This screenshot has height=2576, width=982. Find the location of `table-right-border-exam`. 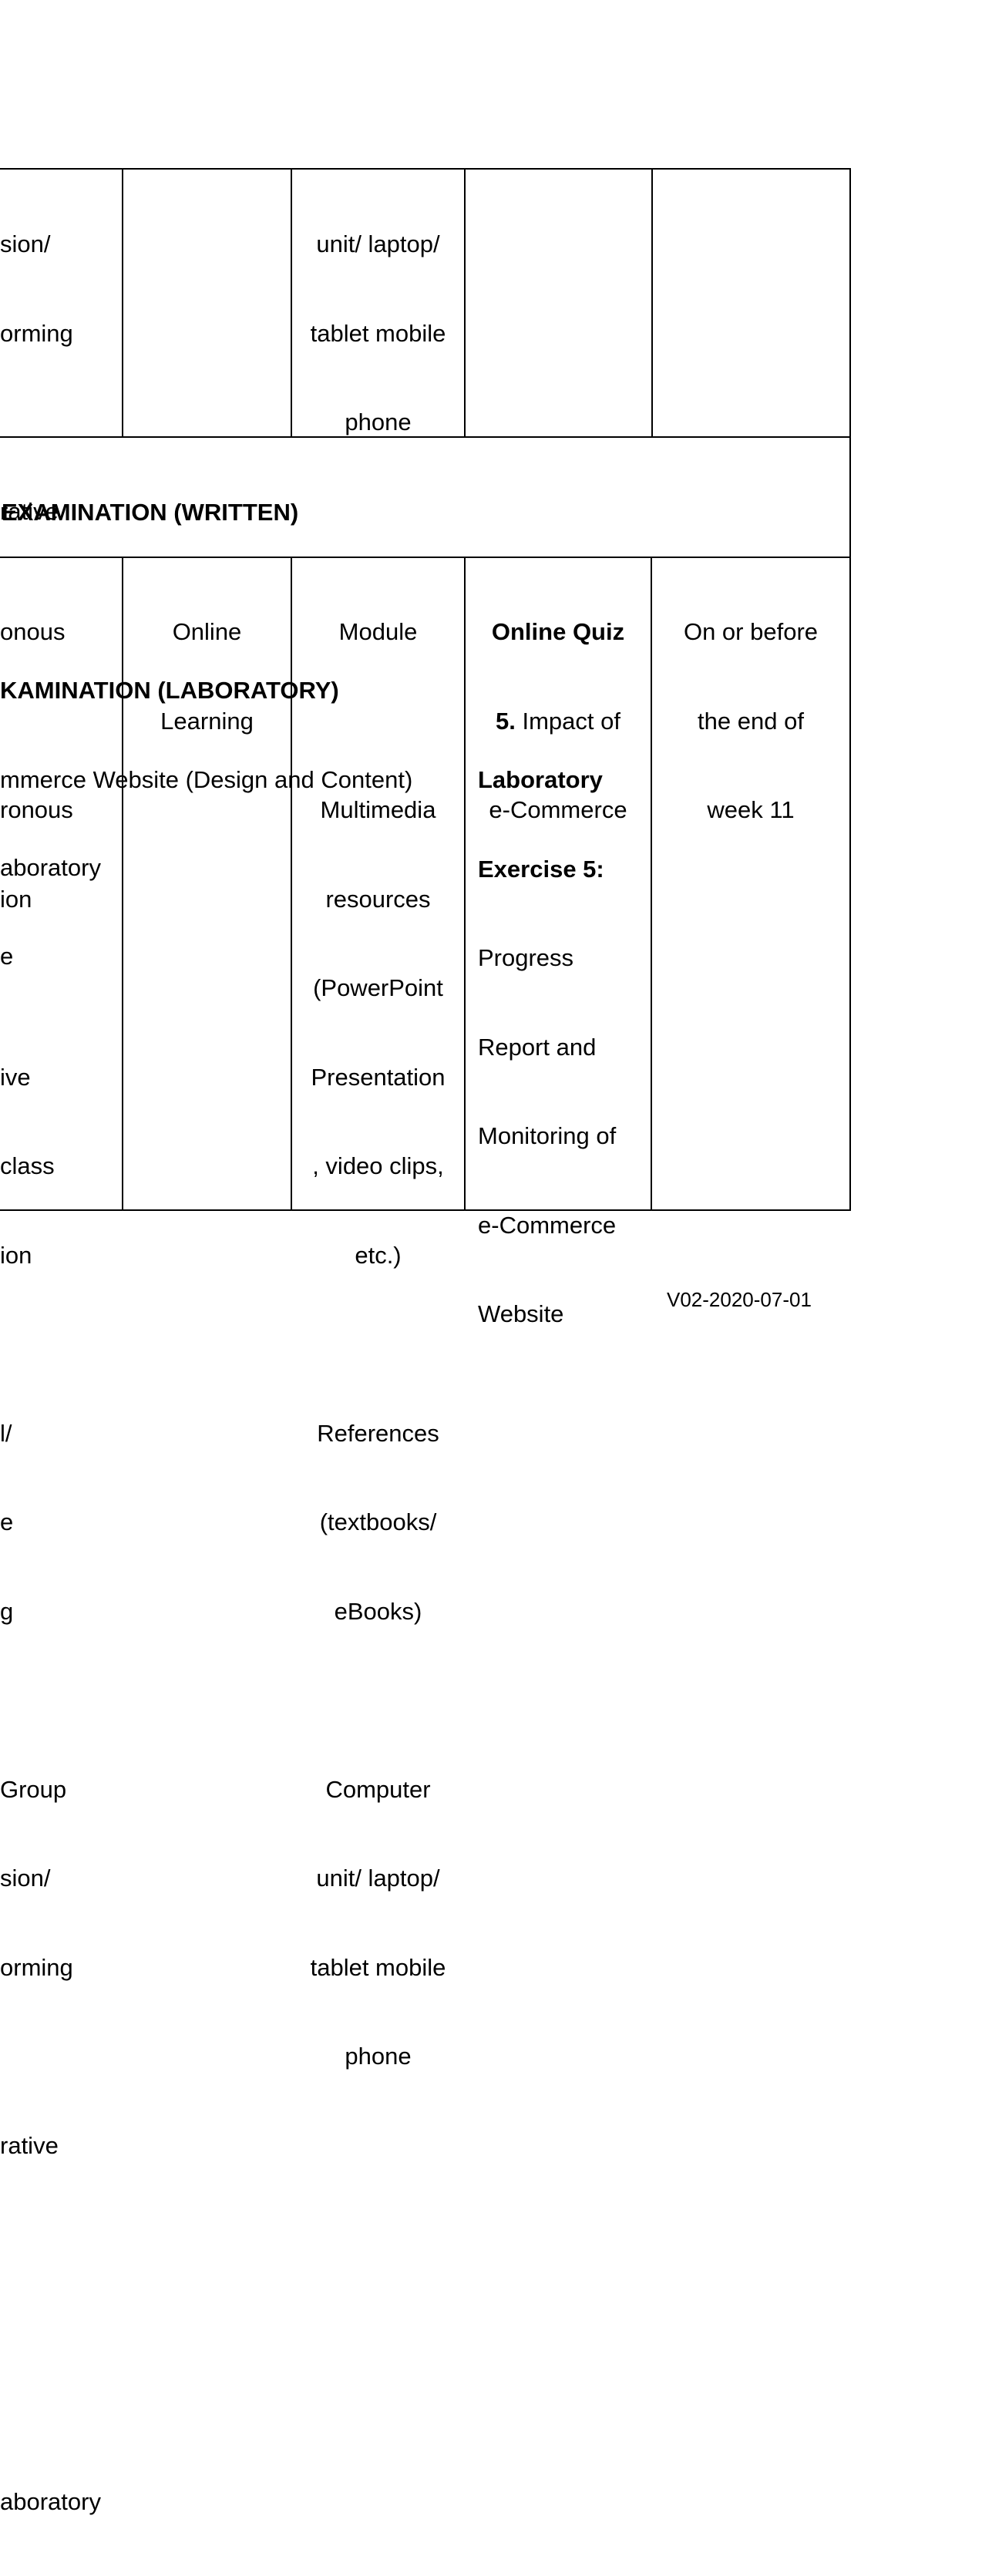

table-right-border-exam is located at coordinates (850, 497).